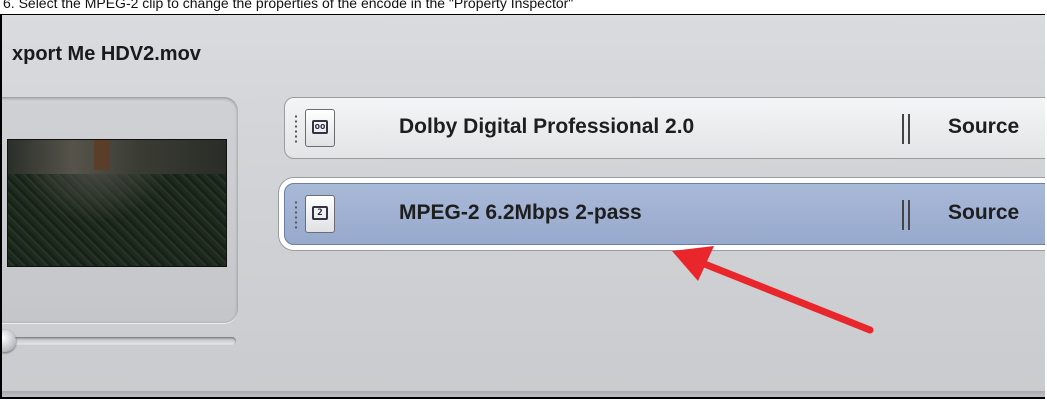 The width and height of the screenshot is (1047, 400). I want to click on red-arrow-annotation-icon, so click(773, 290).